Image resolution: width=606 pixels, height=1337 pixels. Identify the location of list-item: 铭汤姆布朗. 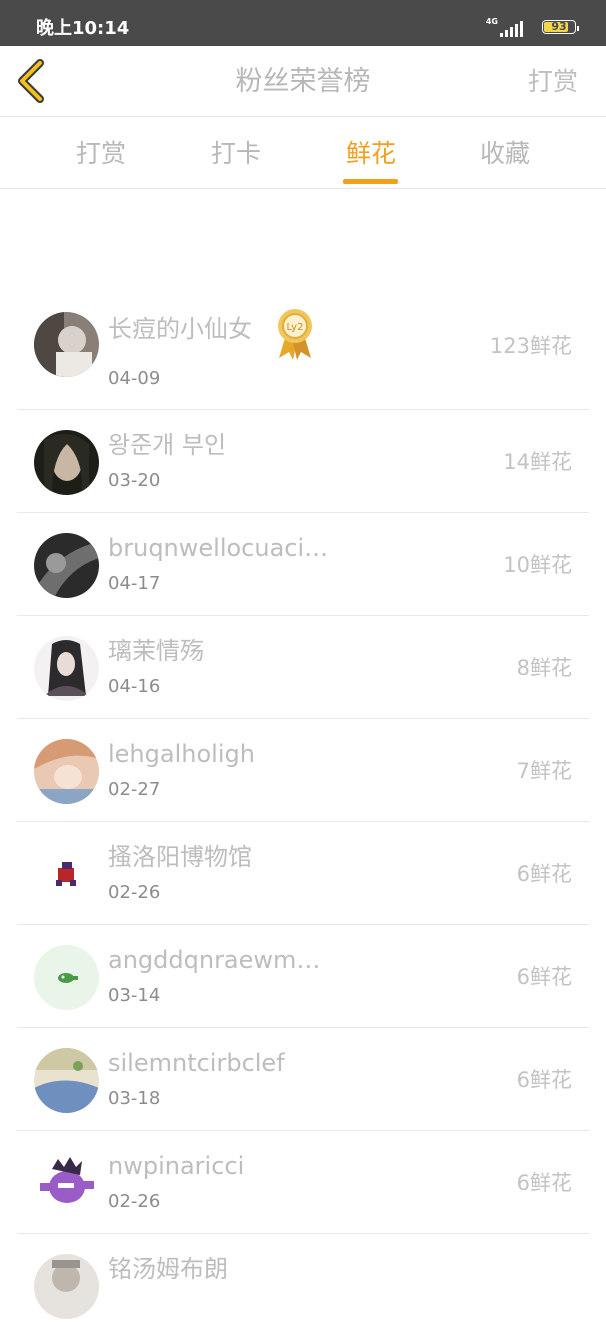
(303, 1285).